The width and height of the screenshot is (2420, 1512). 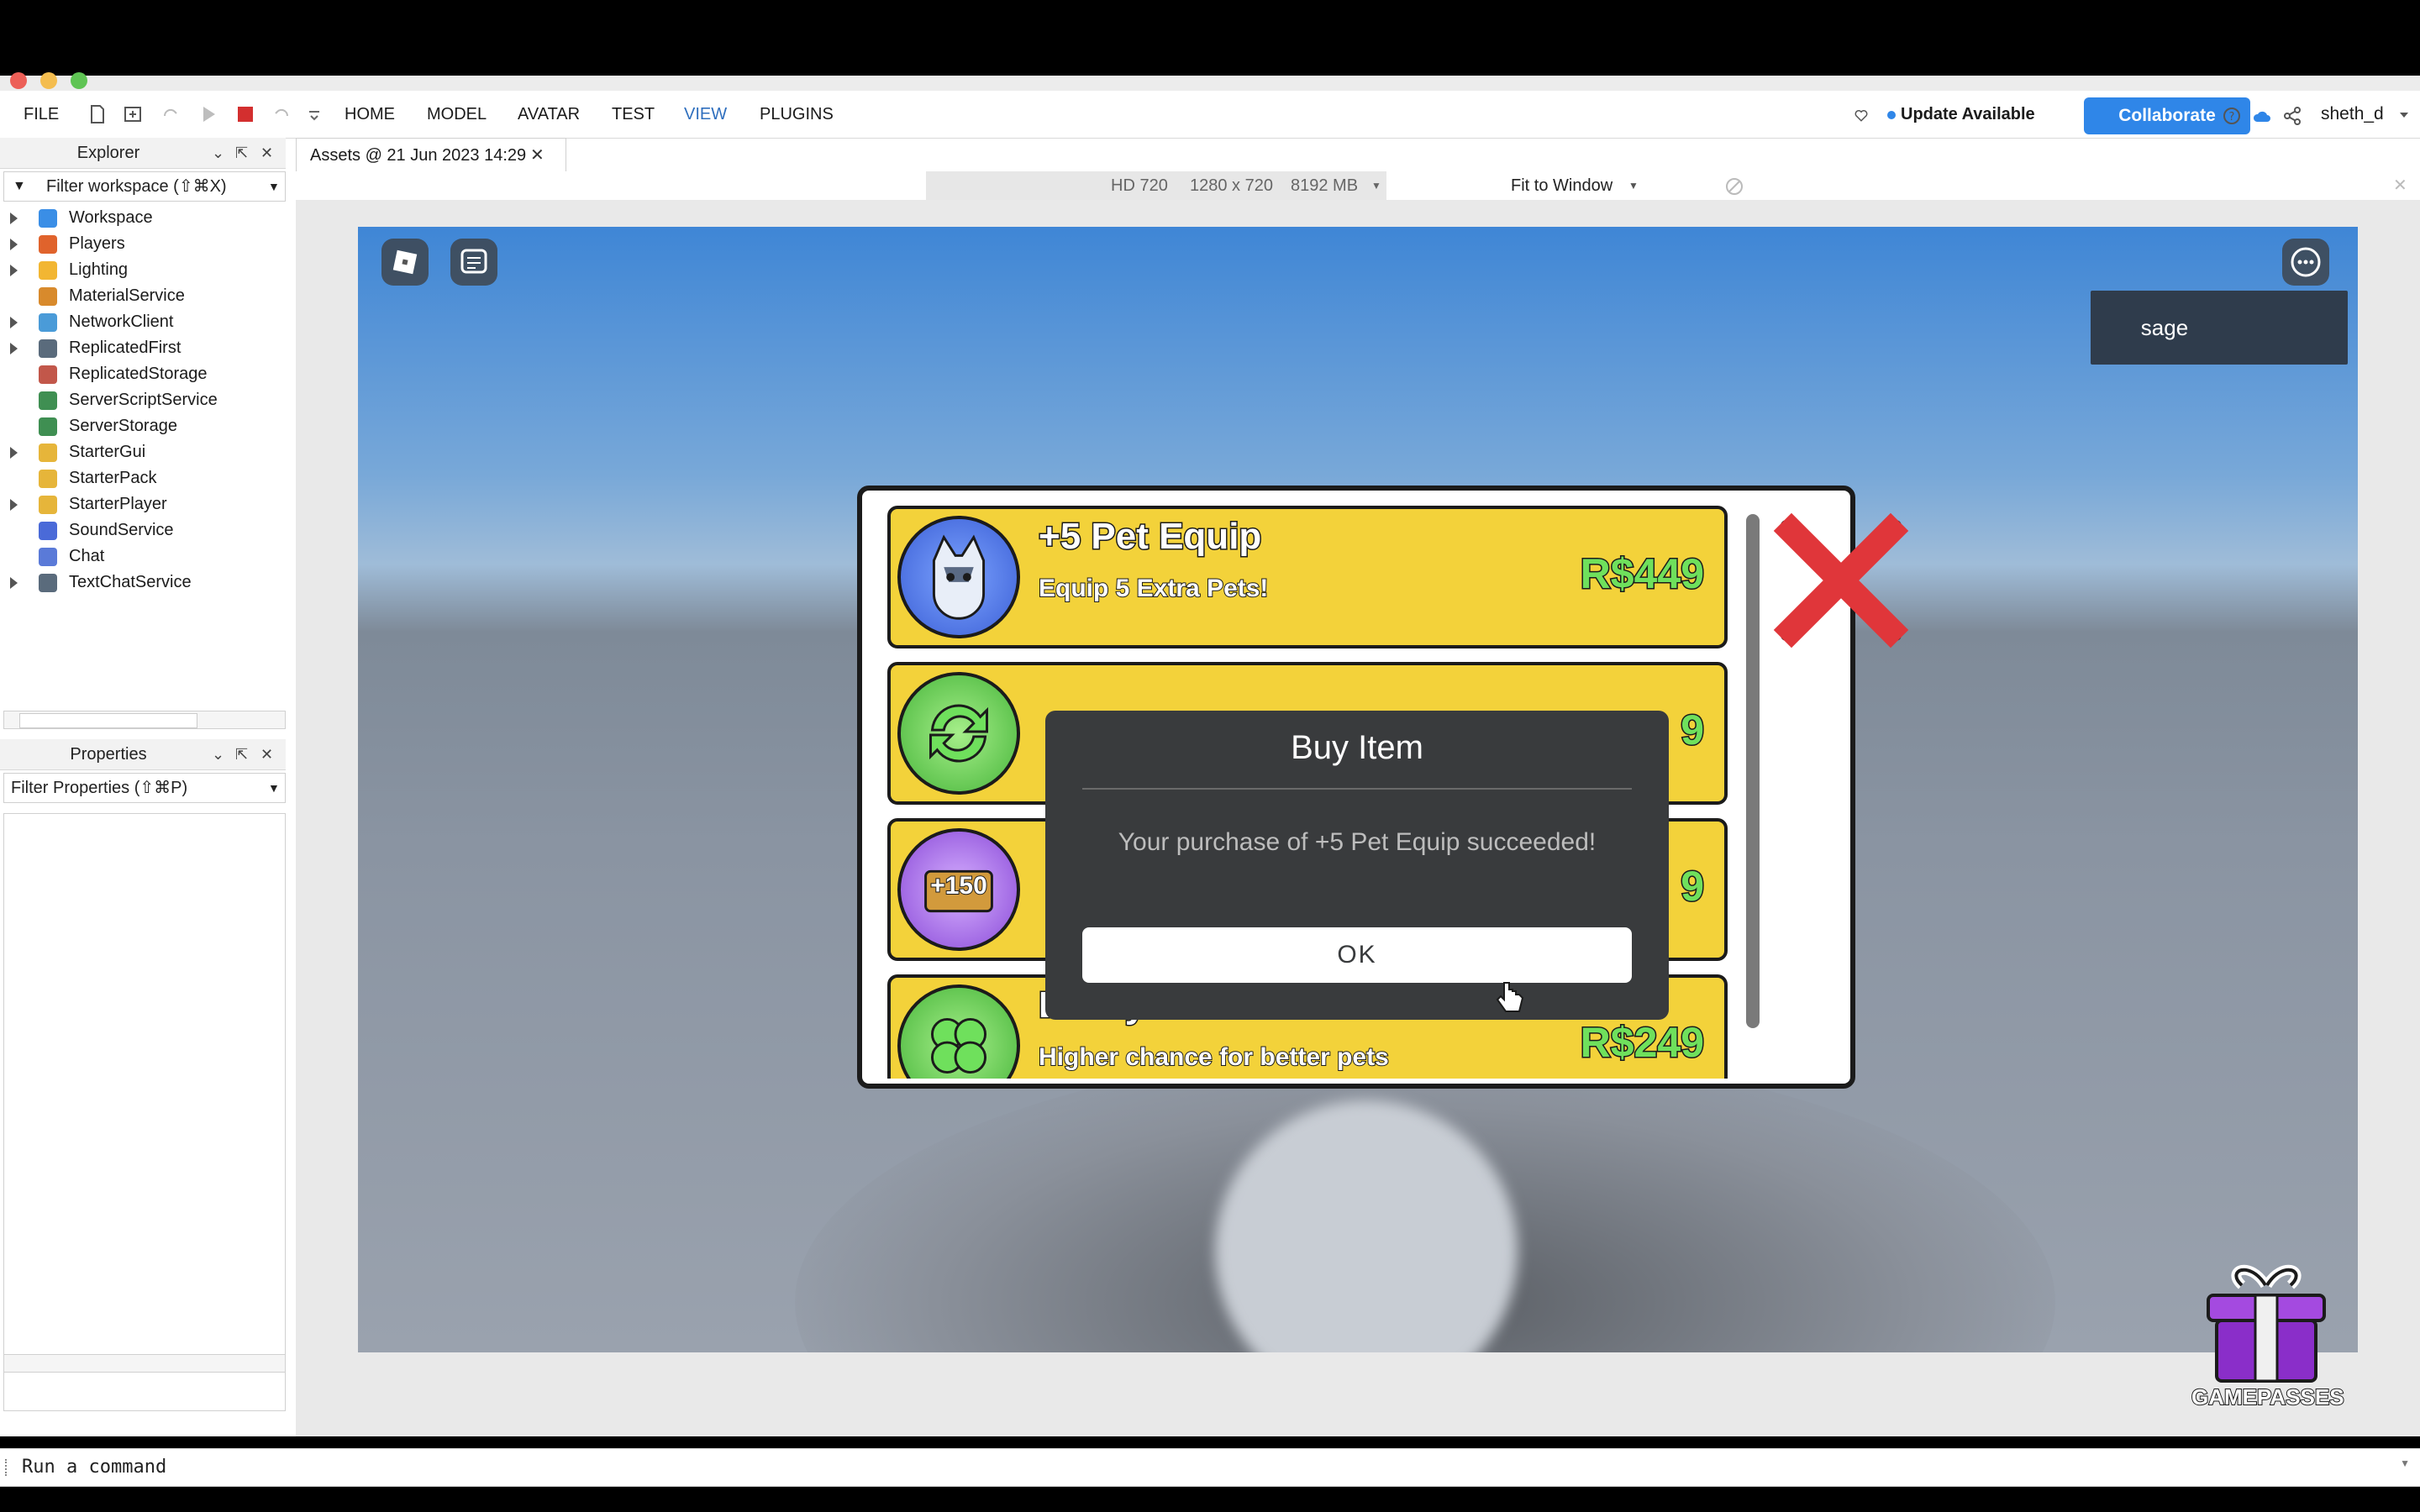 What do you see at coordinates (1156, 185) in the screenshot?
I see `device-selector: HD 720 1280 x 720 8192 MB ▼` at bounding box center [1156, 185].